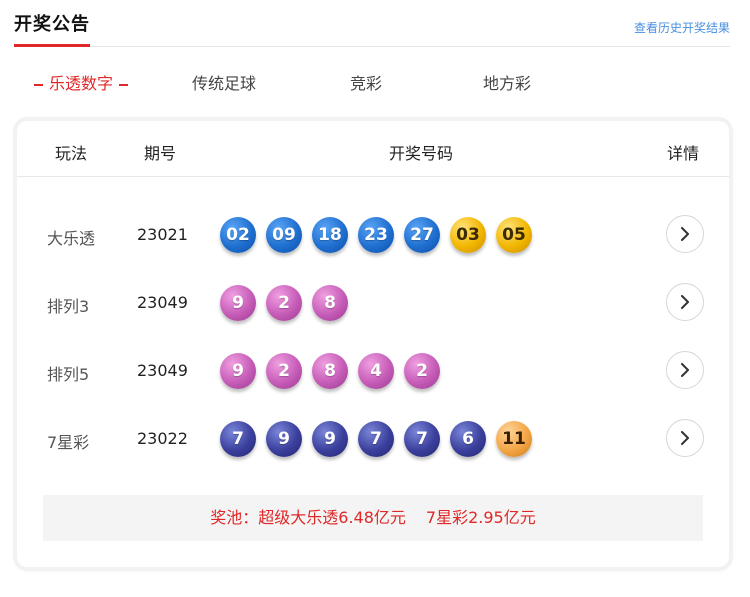 The image size is (750, 597). I want to click on table-row: 7星彩 23022 7 9 9 7 7 6 11, so click(373, 439).